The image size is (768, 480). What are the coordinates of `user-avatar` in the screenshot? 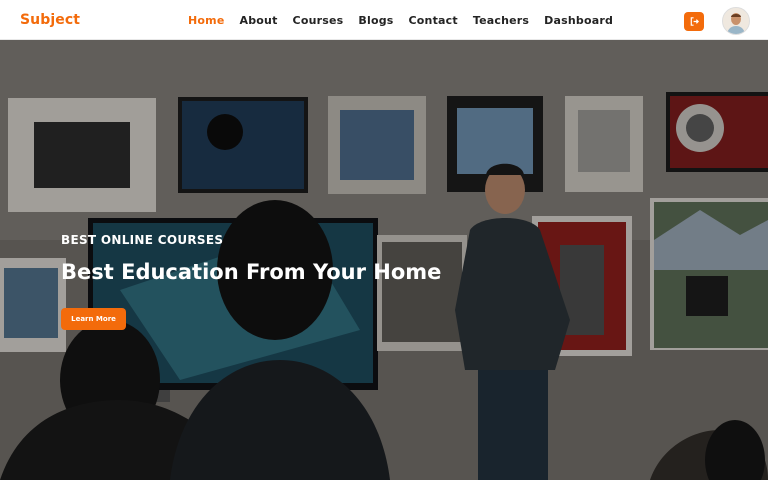 It's located at (736, 21).